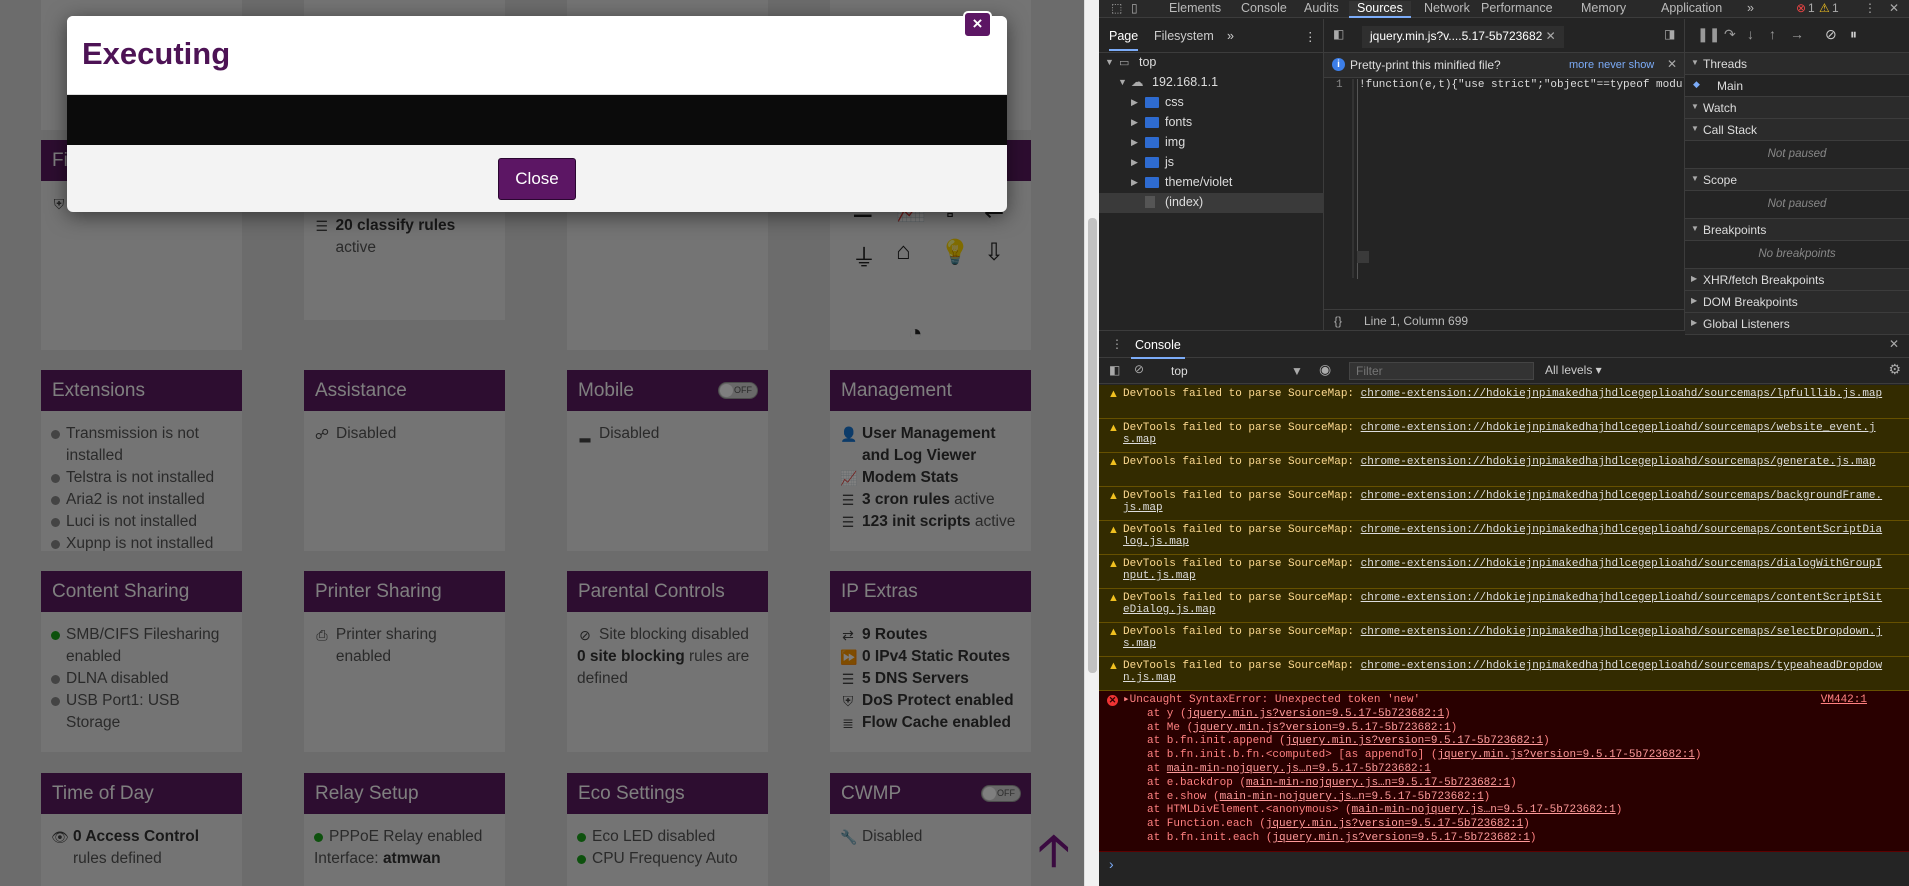 The width and height of the screenshot is (1909, 886). I want to click on sidebar-toggle-icon: ◧, so click(1114, 370).